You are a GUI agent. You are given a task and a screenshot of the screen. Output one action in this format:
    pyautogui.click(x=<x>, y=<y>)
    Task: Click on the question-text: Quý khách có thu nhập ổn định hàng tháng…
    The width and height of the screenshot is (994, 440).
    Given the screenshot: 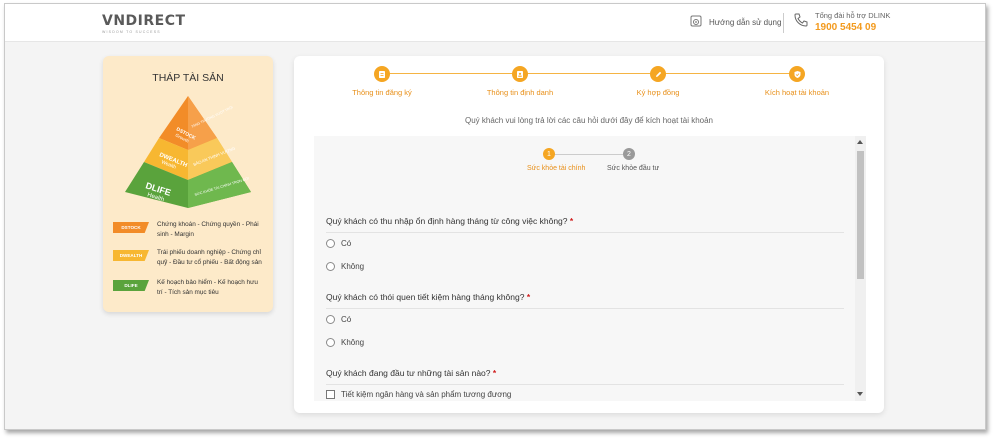 What is the action you would take?
    pyautogui.click(x=447, y=221)
    